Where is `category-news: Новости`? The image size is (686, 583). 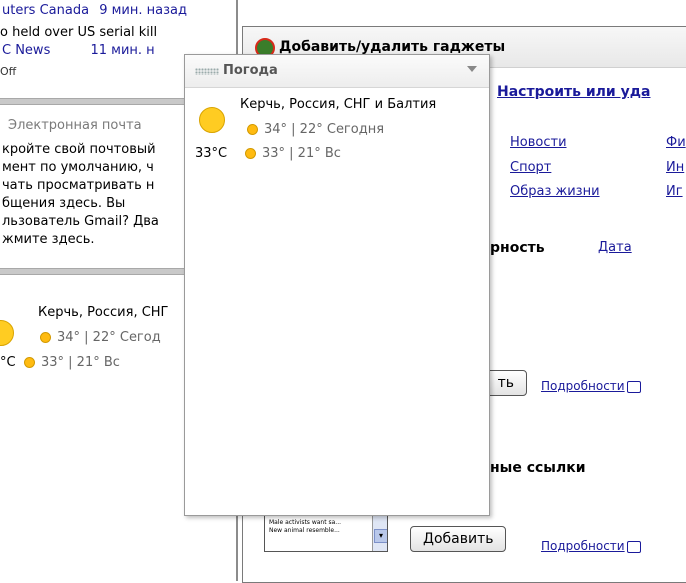 category-news: Новости is located at coordinates (538, 142).